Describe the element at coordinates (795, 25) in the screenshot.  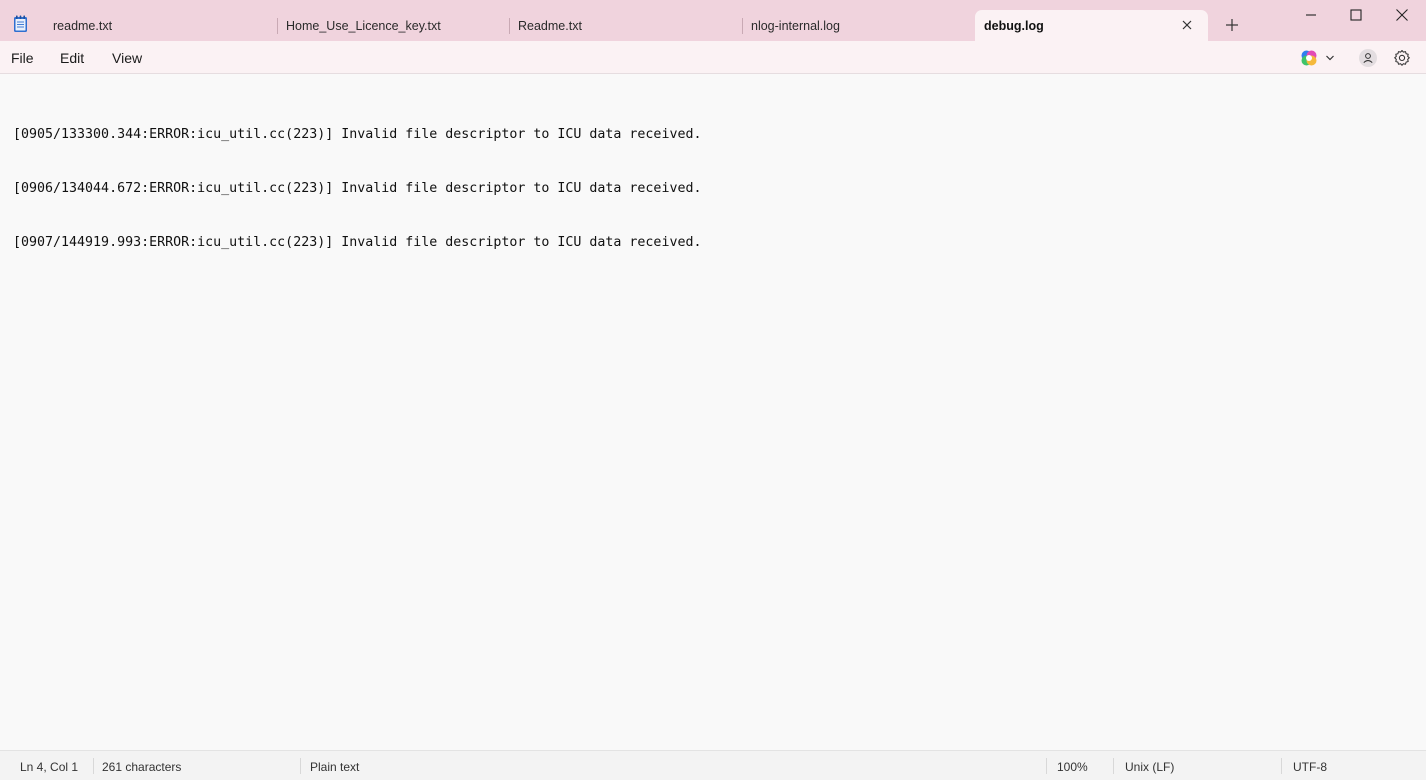
I see `tab-label: nlog-internal.log` at that location.